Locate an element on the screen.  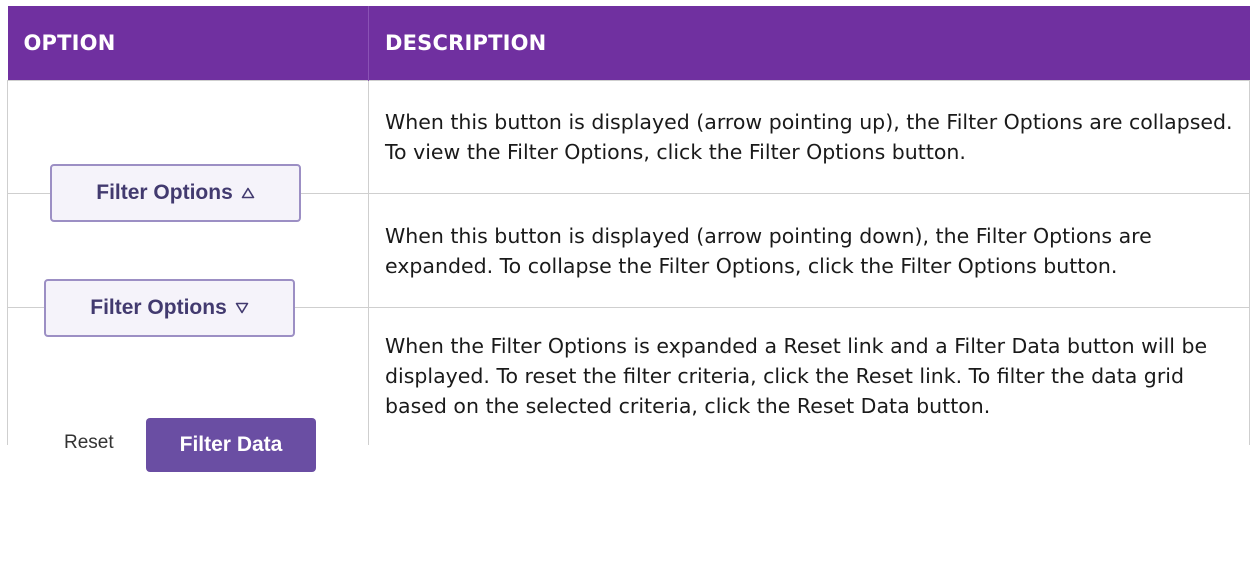
table-header-row: OPTION DESCRIPTION is located at coordinates (628, 43).